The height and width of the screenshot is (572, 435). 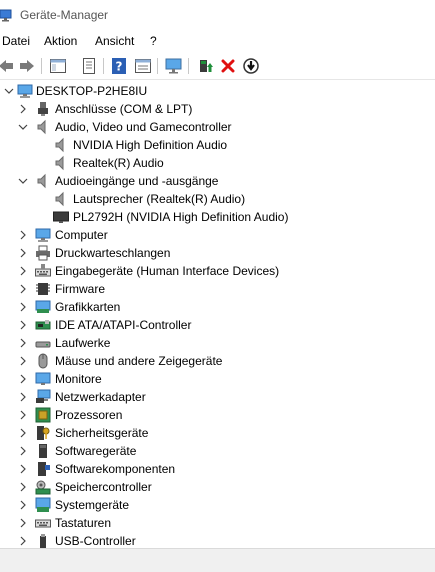 What do you see at coordinates (217, 540) in the screenshot?
I see `tree-category: USB-Controller` at bounding box center [217, 540].